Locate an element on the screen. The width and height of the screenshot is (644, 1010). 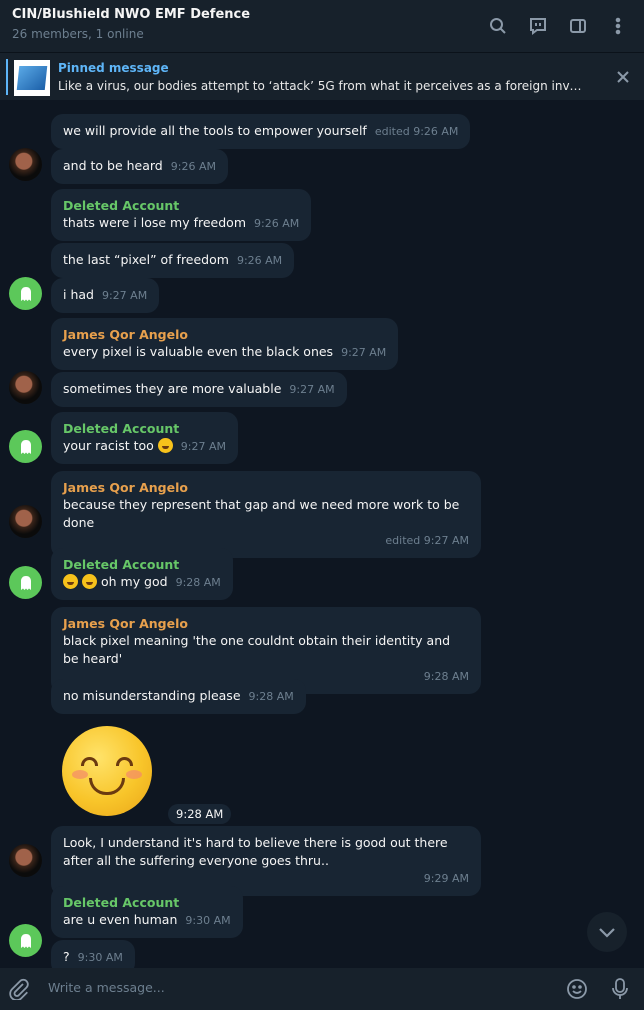
message-bubble: Deleted Account your racist too 9:27 AM is located at coordinates (145, 438).